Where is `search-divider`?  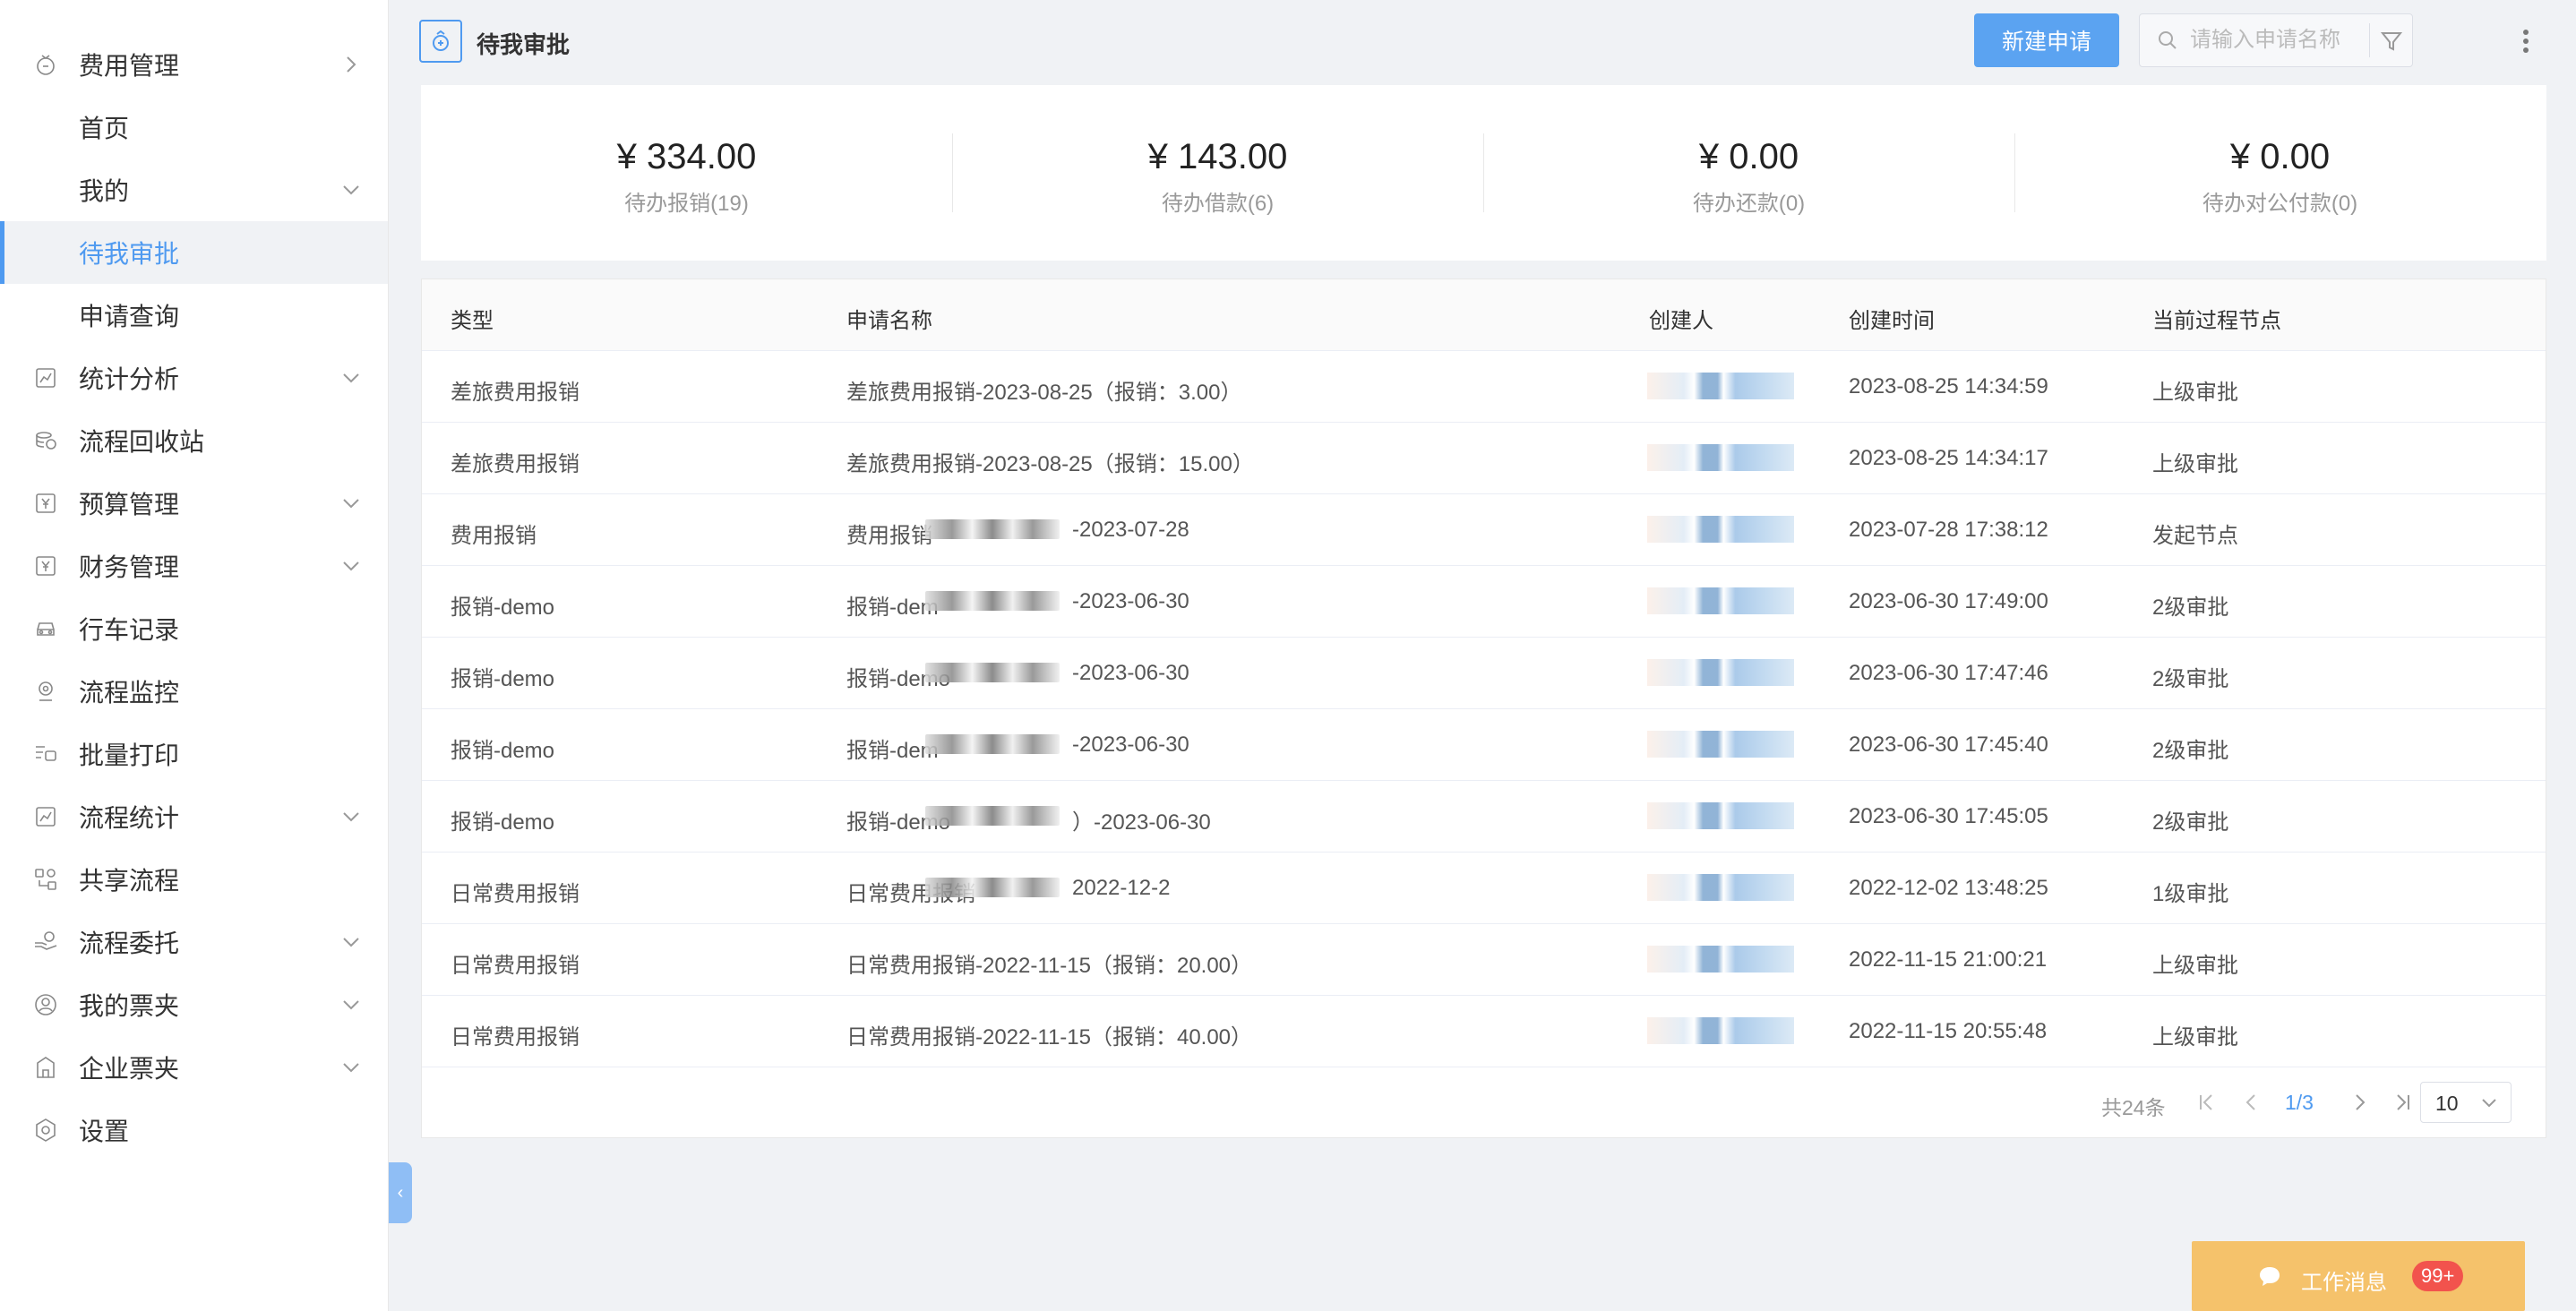
search-divider is located at coordinates (2369, 40).